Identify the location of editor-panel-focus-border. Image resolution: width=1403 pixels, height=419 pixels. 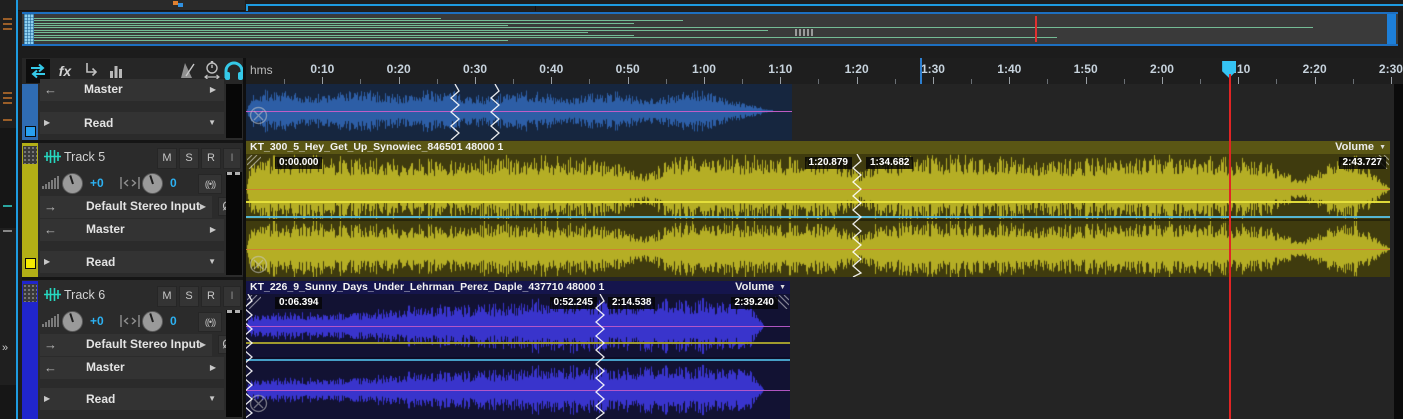
(824, 5).